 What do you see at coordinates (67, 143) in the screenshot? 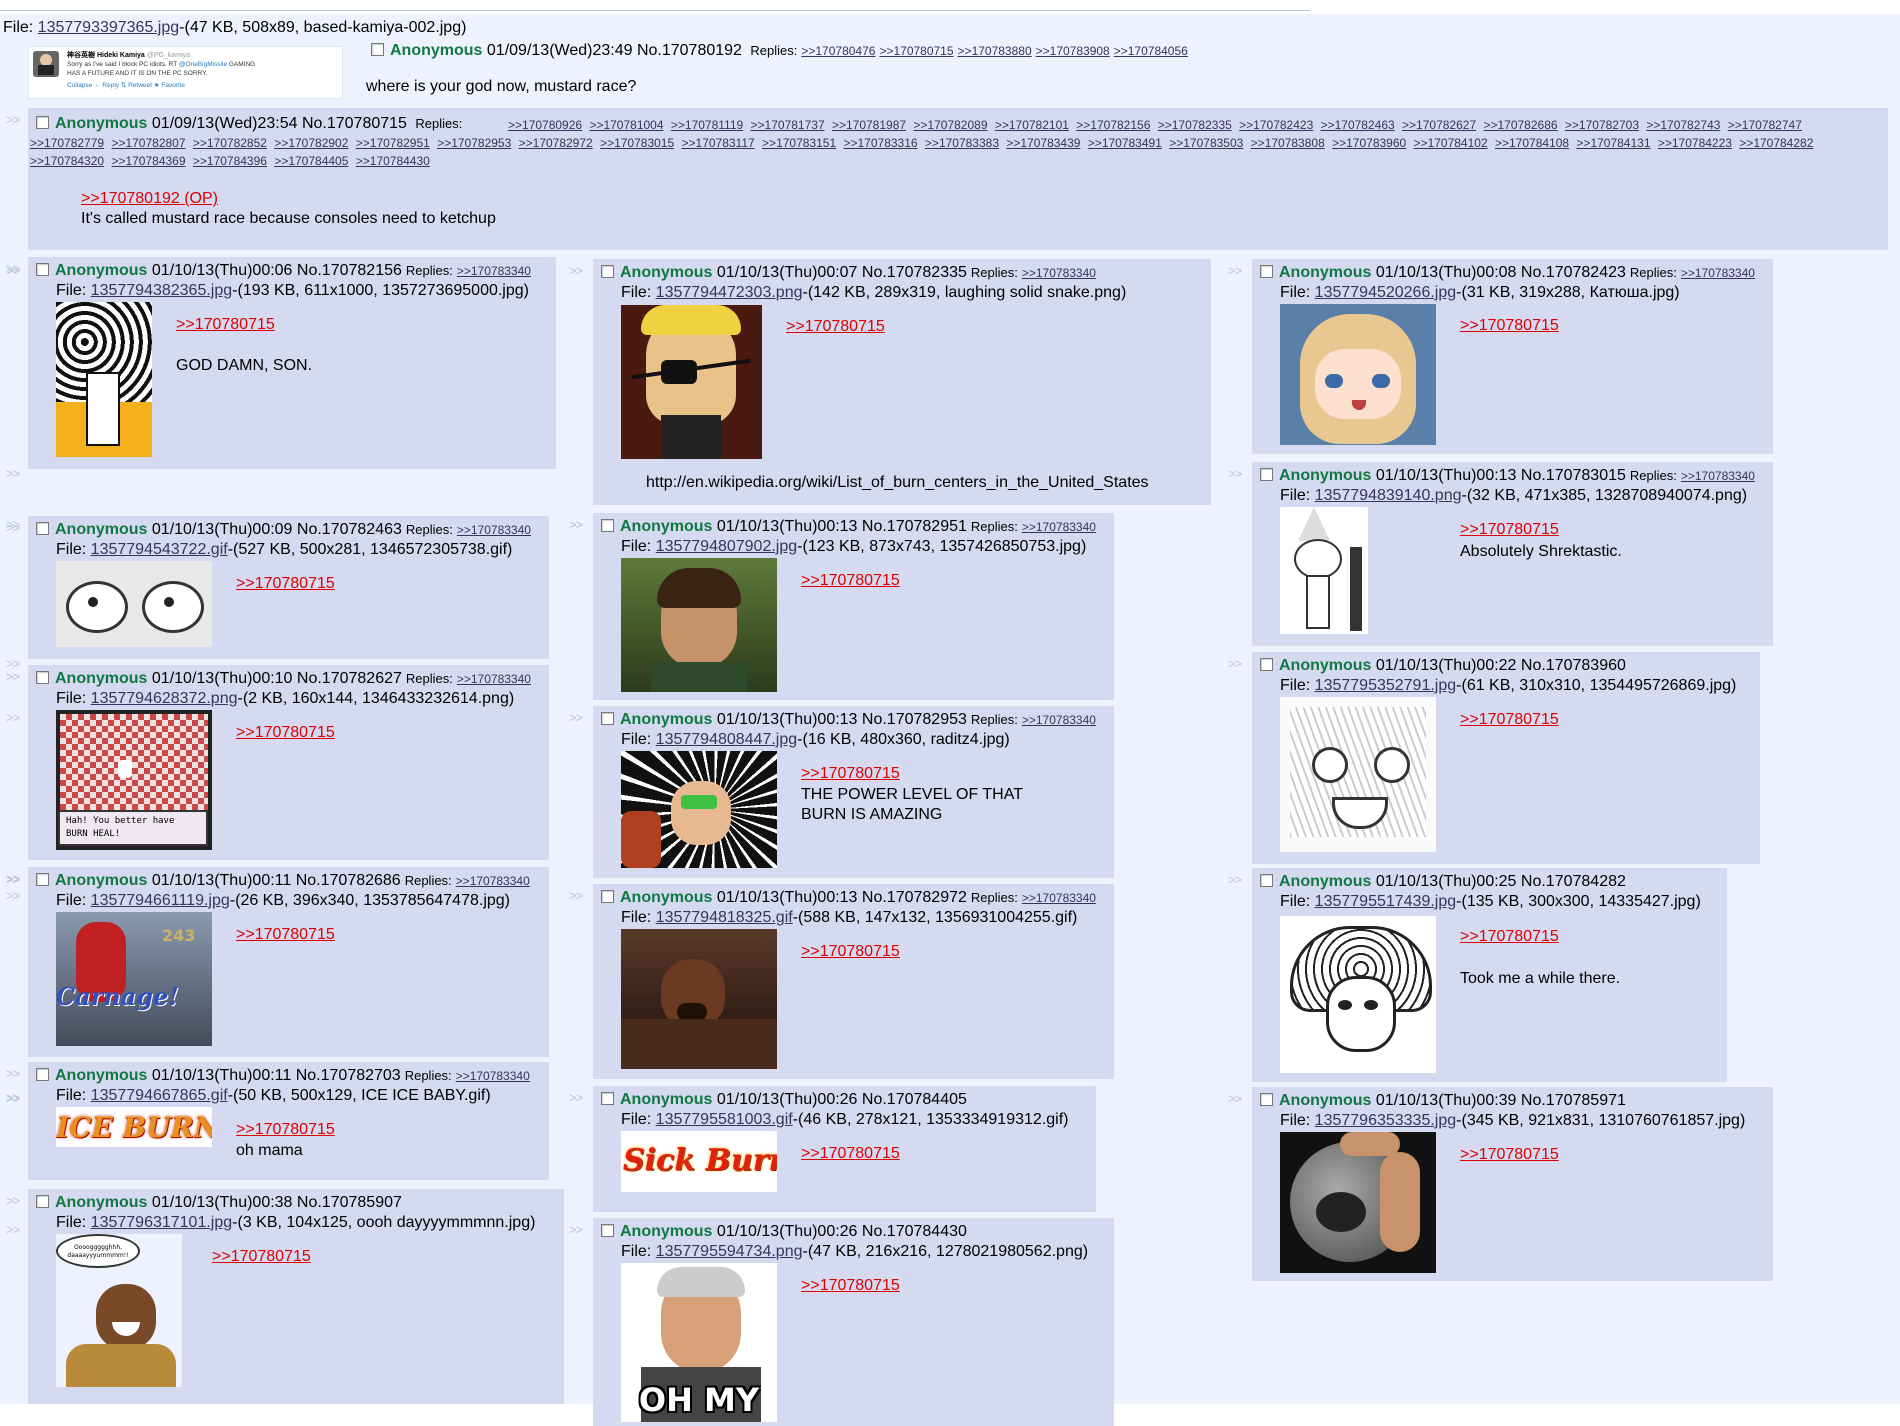
I see `reply-link: >>170782779` at bounding box center [67, 143].